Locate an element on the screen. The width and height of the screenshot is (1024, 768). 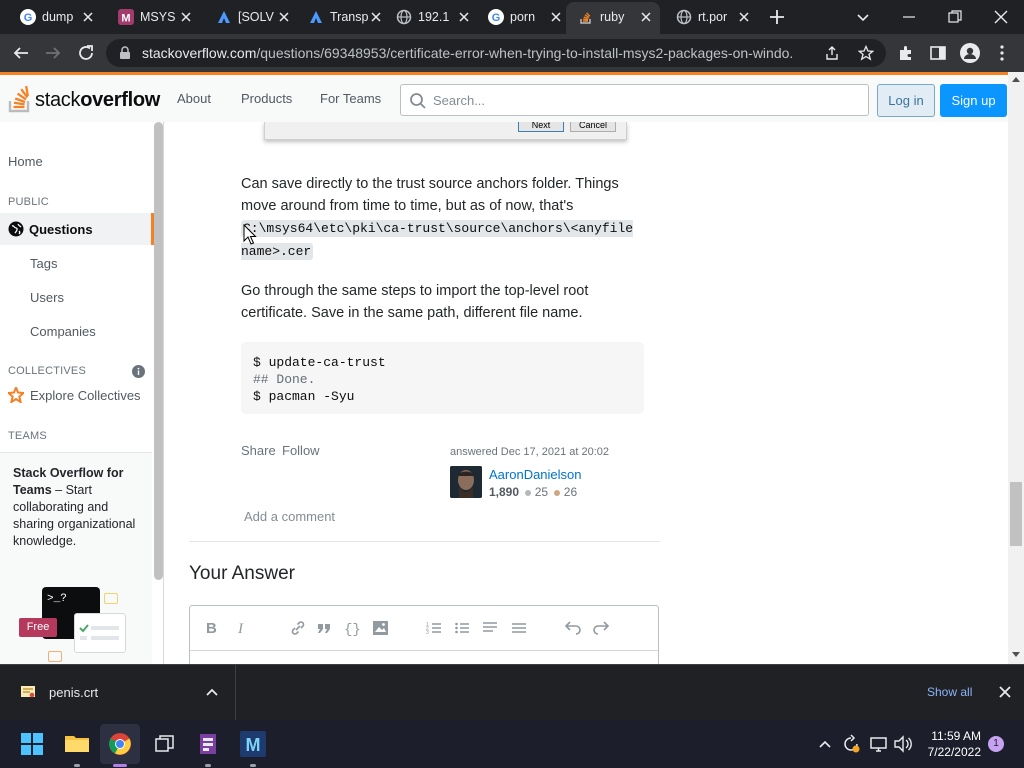
browser-tab: [SOLV is located at coordinates (253, 17).